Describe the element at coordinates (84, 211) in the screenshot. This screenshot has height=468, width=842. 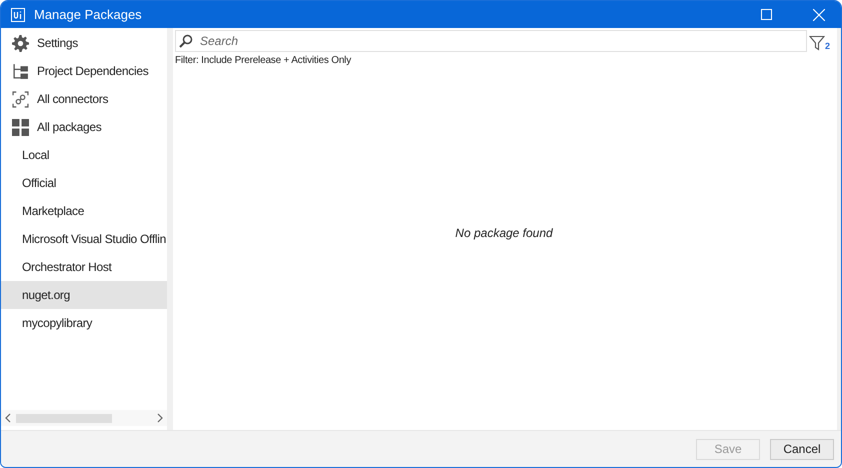
I see `sidebar-item: Marketplace` at that location.